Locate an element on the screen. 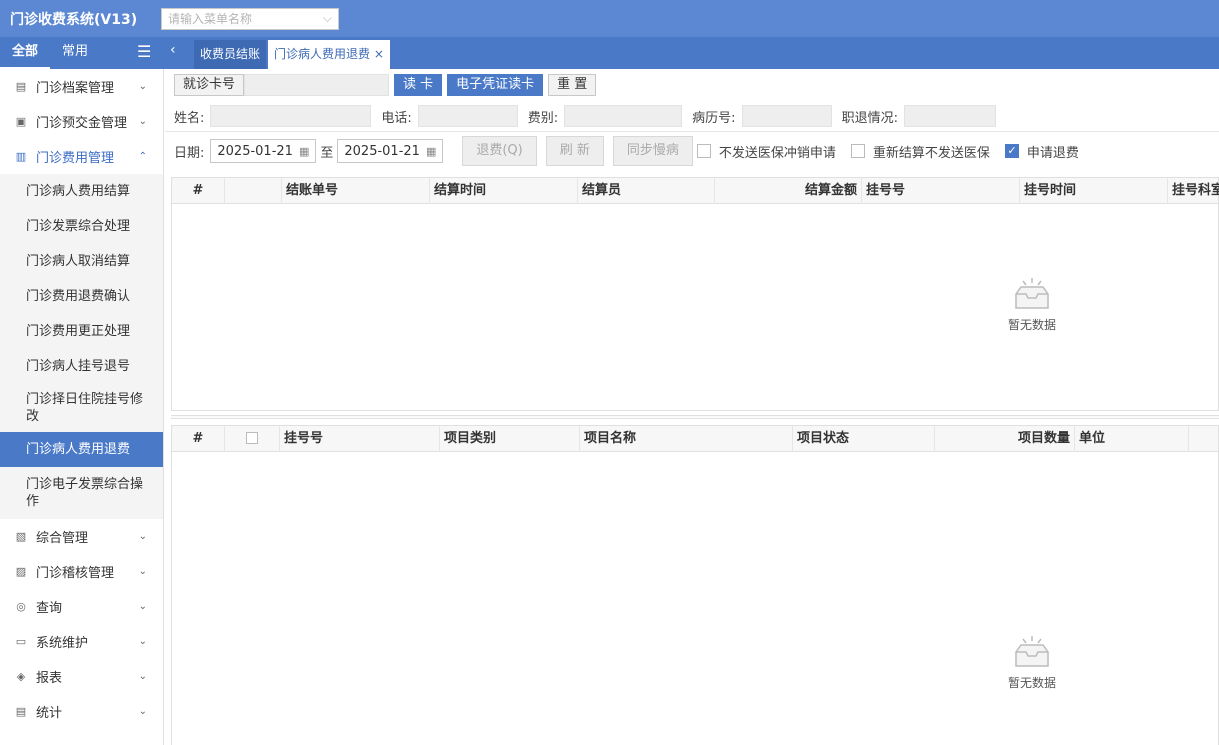  sidebar-item-query: ◎ 查询 ⌄ is located at coordinates (81, 606).